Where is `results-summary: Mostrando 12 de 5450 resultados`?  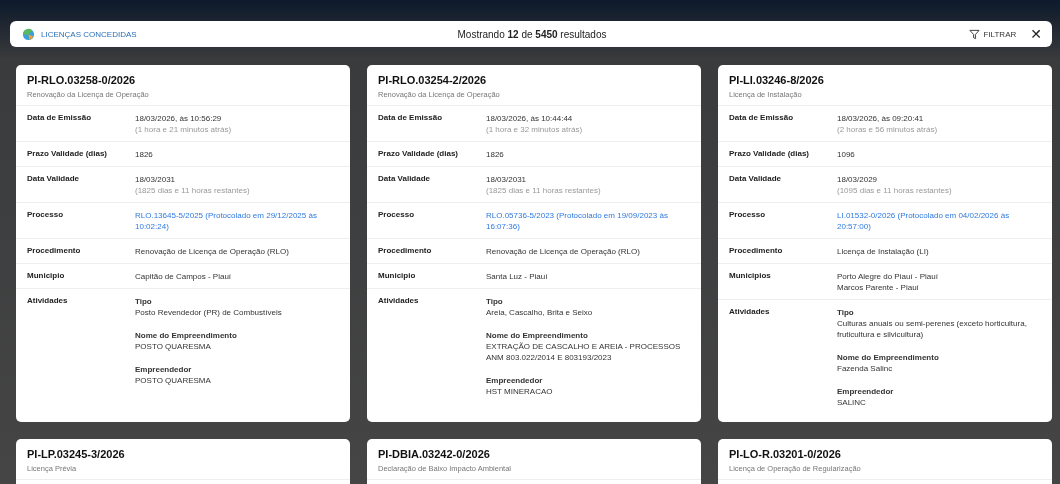
results-summary: Mostrando 12 de 5450 resultados is located at coordinates (532, 34).